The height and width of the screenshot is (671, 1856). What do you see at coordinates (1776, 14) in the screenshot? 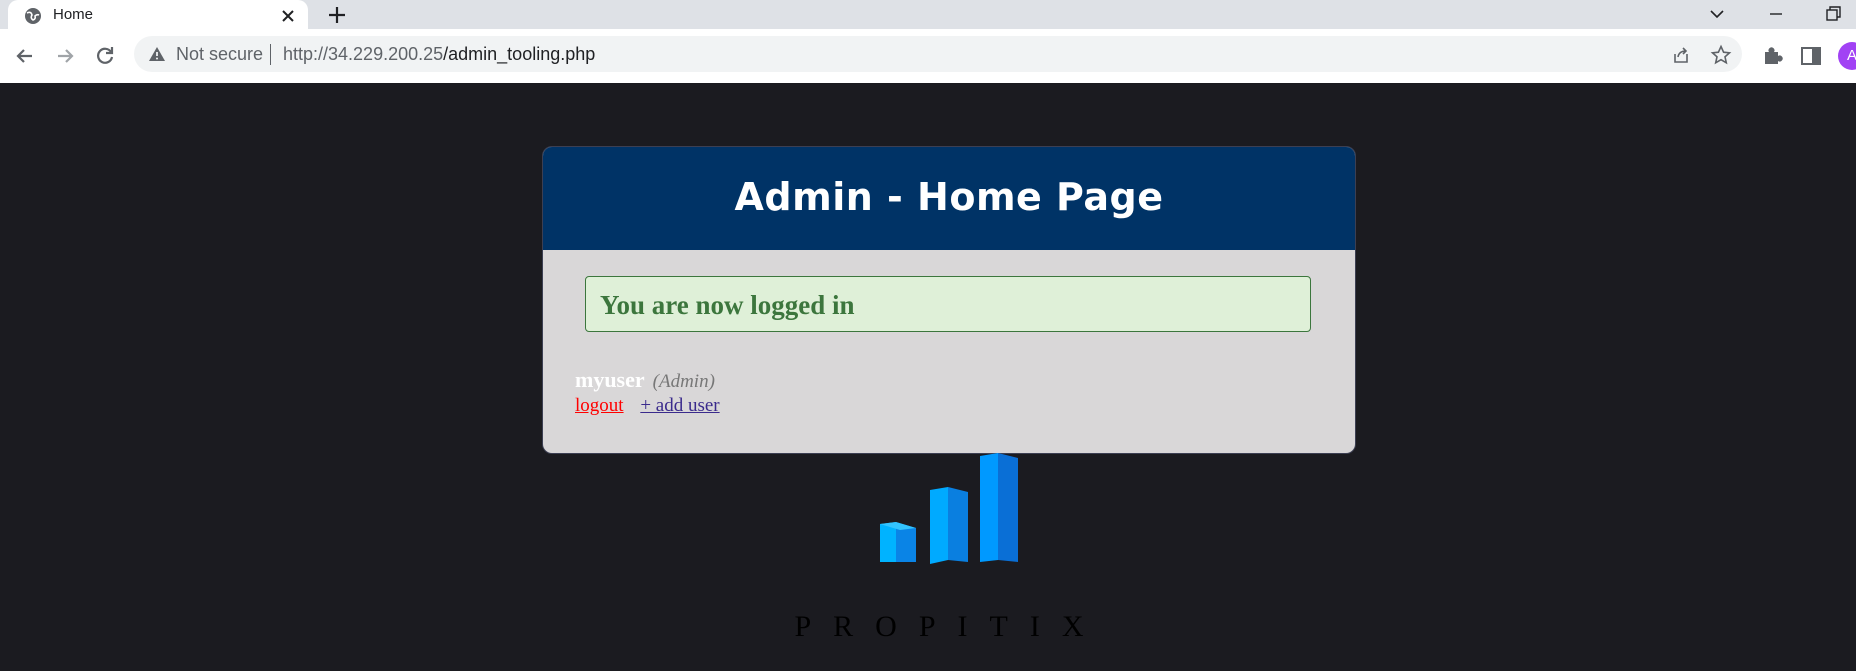
I see `minimize-icon` at bounding box center [1776, 14].